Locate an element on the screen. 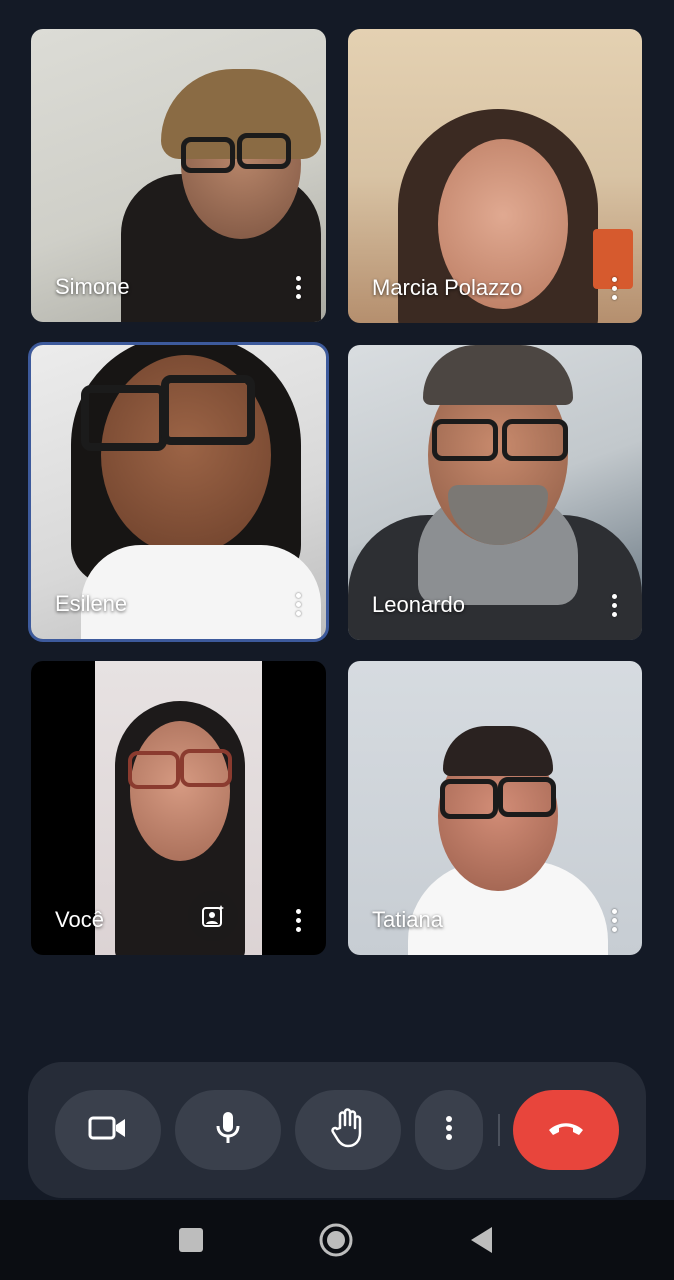  triangle-back-icon is located at coordinates (481, 1240).